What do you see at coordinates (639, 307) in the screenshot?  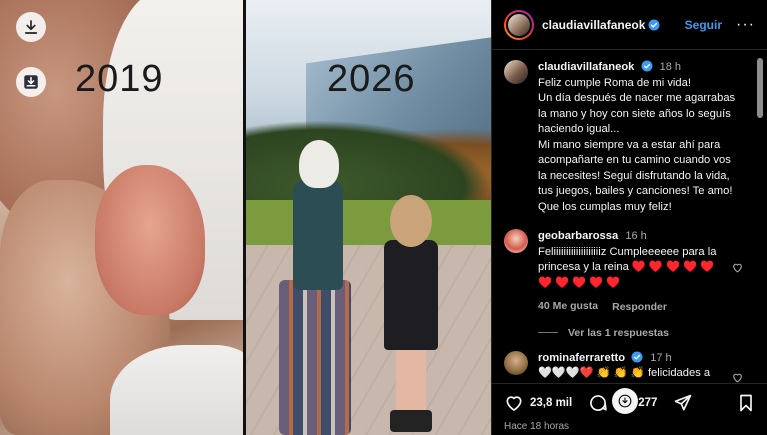 I see `reply-button: Responder` at bounding box center [639, 307].